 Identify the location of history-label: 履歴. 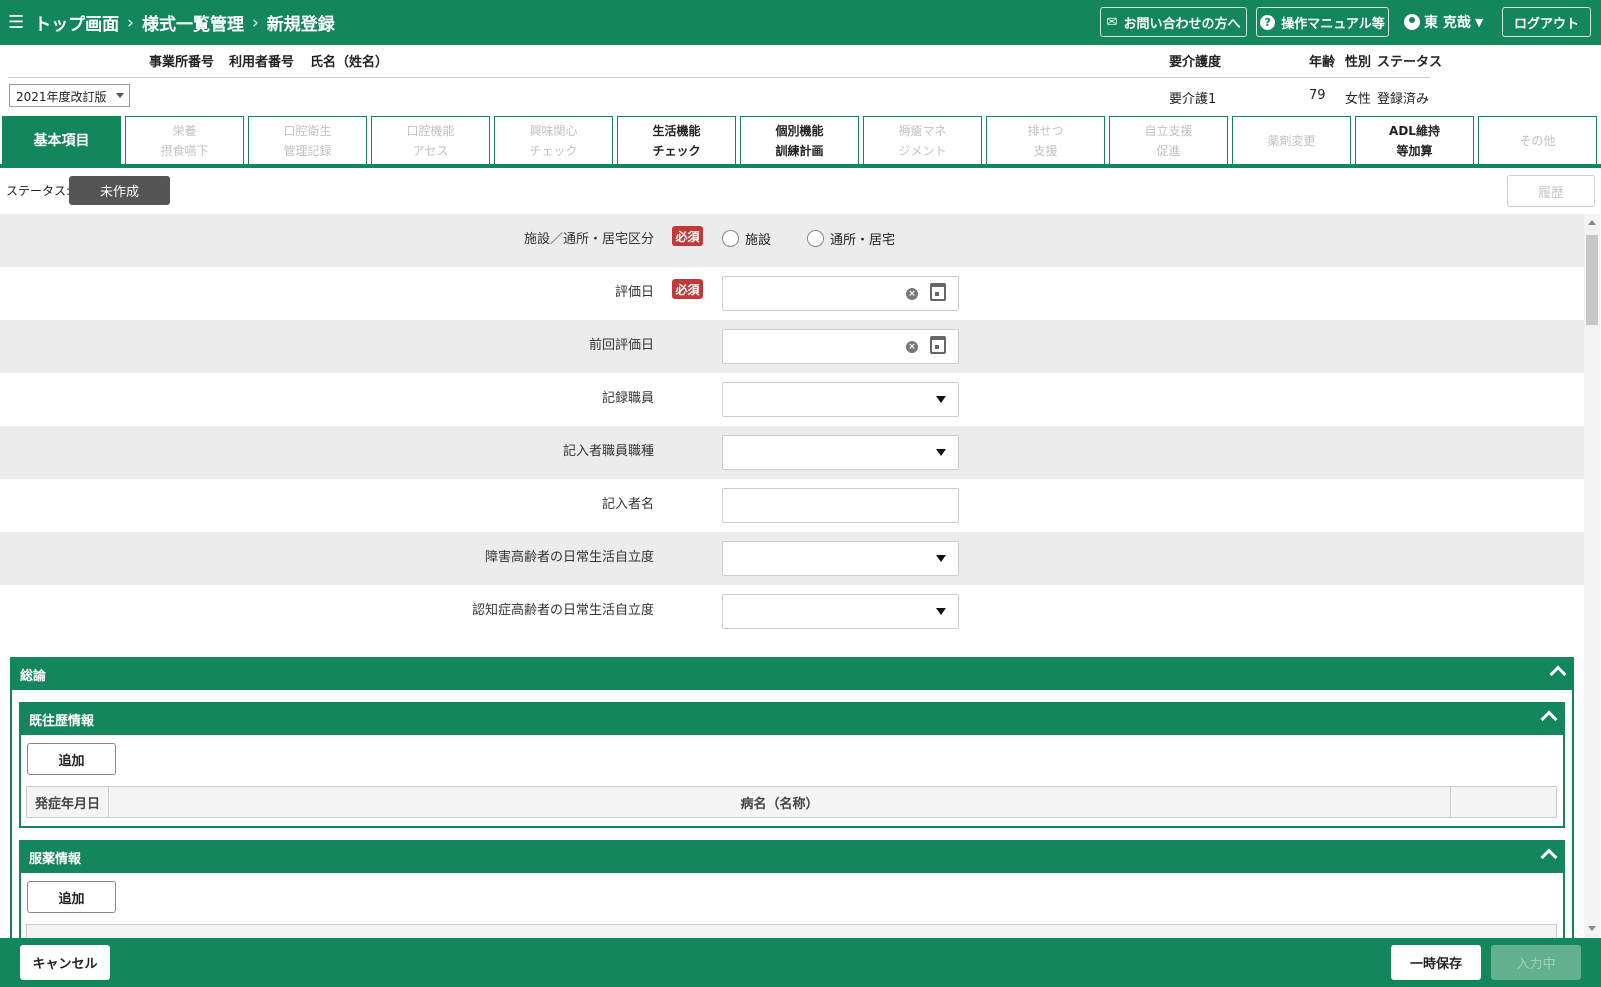
(1550, 193).